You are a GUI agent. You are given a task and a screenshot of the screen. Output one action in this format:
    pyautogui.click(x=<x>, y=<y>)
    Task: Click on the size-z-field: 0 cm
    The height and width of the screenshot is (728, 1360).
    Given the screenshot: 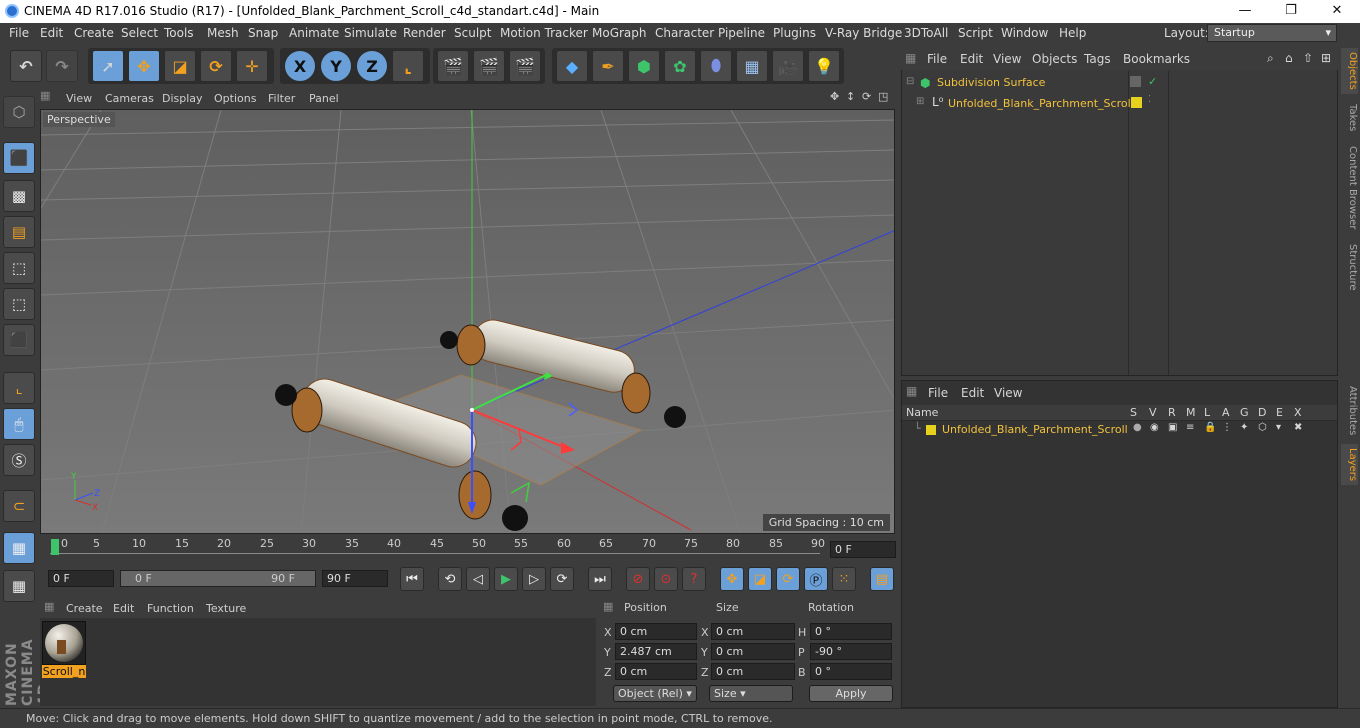 What is the action you would take?
    pyautogui.click(x=753, y=671)
    